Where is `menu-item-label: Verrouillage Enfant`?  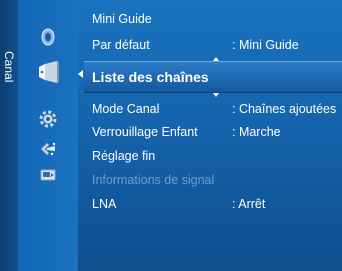
menu-item-label: Verrouillage Enfant is located at coordinates (145, 132).